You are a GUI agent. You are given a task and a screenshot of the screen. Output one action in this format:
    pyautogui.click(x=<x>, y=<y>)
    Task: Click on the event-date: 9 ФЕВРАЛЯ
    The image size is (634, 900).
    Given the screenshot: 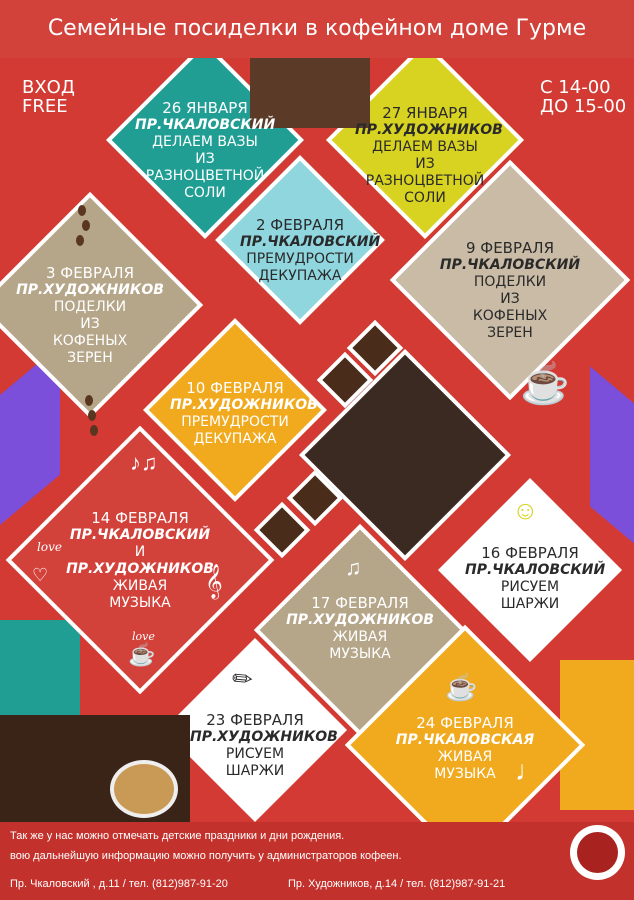 What is the action you would take?
    pyautogui.click(x=509, y=248)
    